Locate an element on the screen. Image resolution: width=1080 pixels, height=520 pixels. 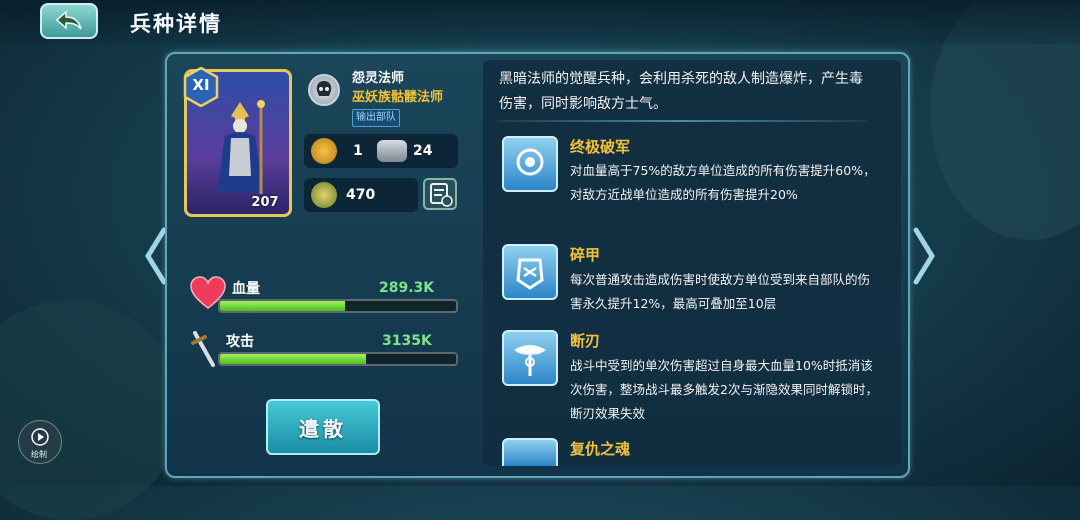
dismiss-button: 遣散 is located at coordinates (323, 427).